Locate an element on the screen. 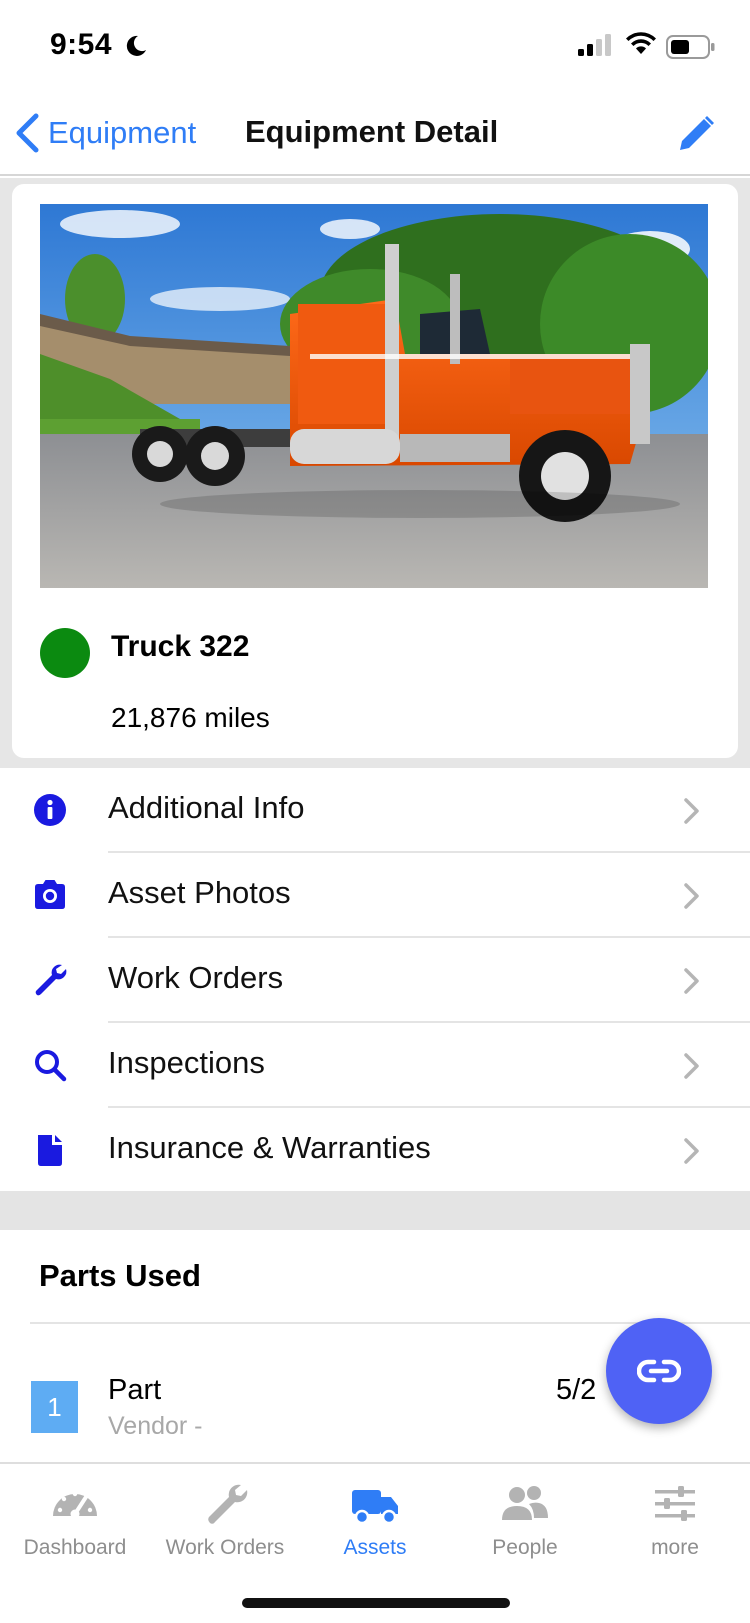  tab-bar: Dashboard Work Orders Assets People more is located at coordinates (375, 1542).